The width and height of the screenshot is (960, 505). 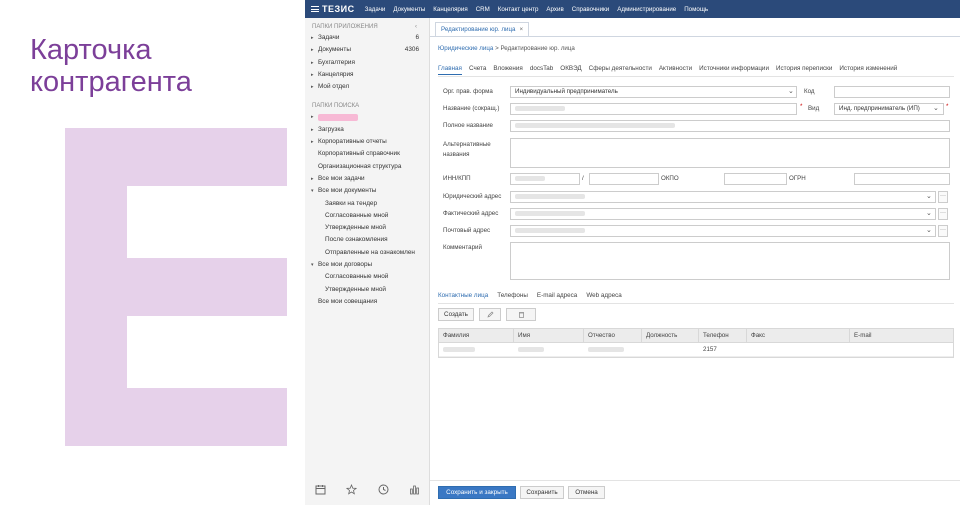 I want to click on cancel-button: Отмена, so click(x=586, y=492).